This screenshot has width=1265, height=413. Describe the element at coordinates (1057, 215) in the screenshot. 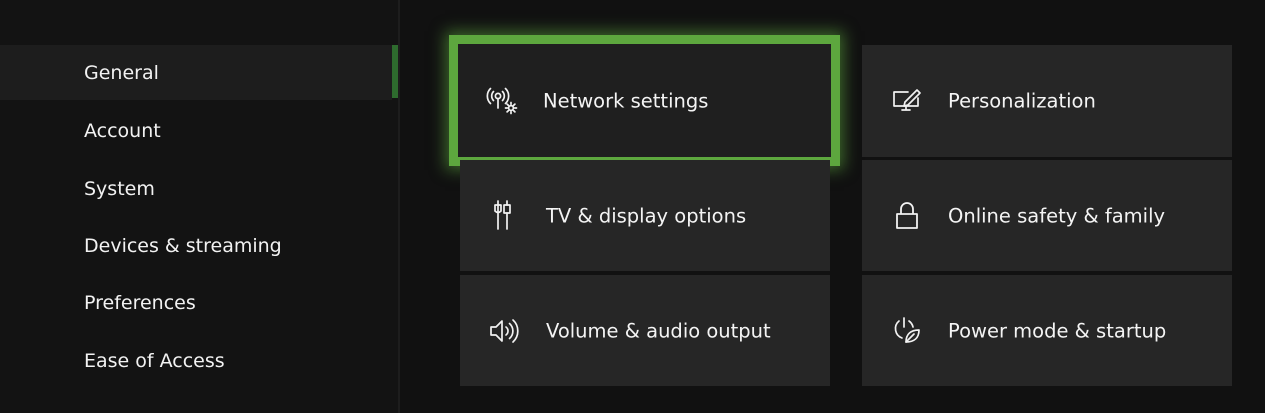

I see `tile-label: Online safety & family` at that location.